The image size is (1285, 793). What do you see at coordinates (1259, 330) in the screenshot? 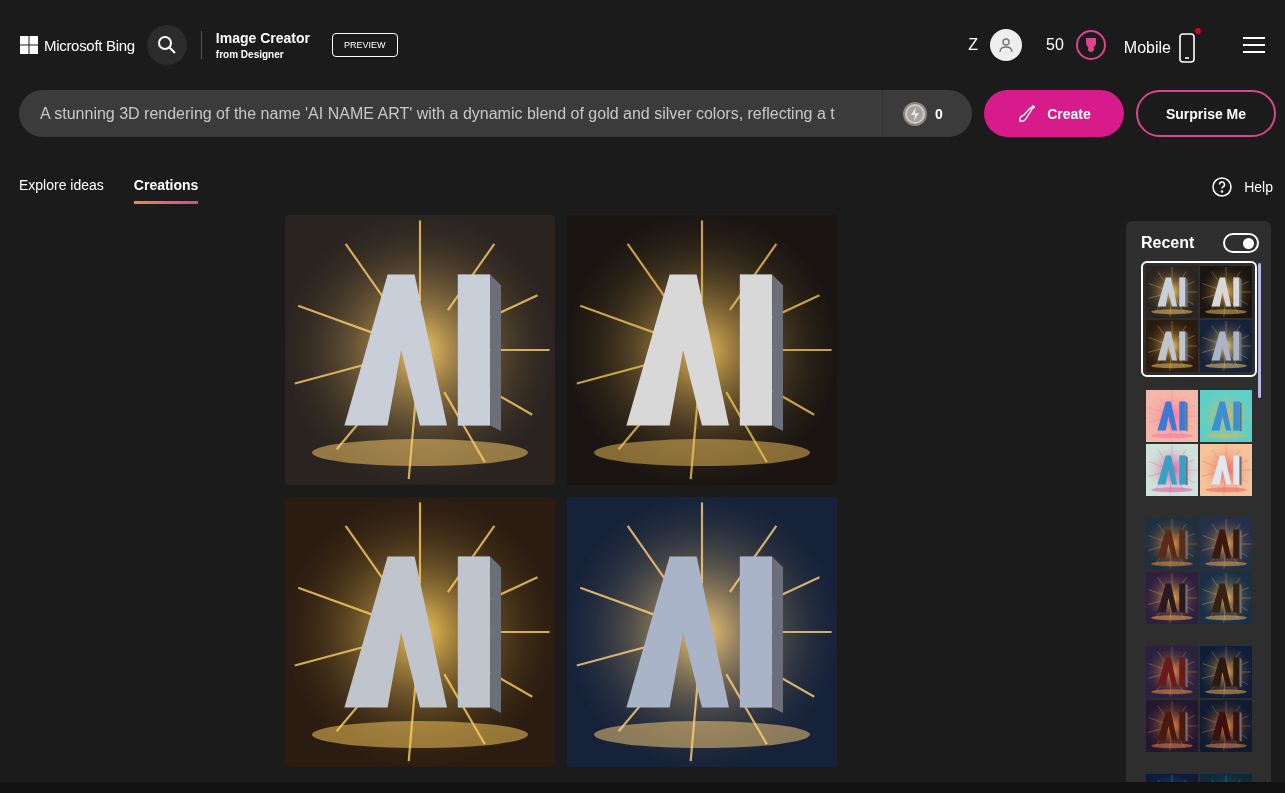
I see `scrollbar` at bounding box center [1259, 330].